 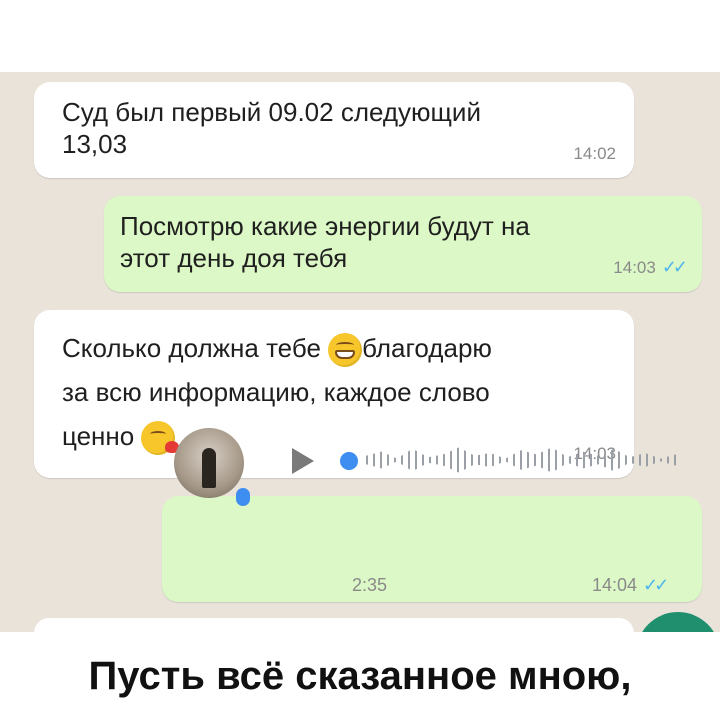 I want to click on play-button, so click(x=303, y=461).